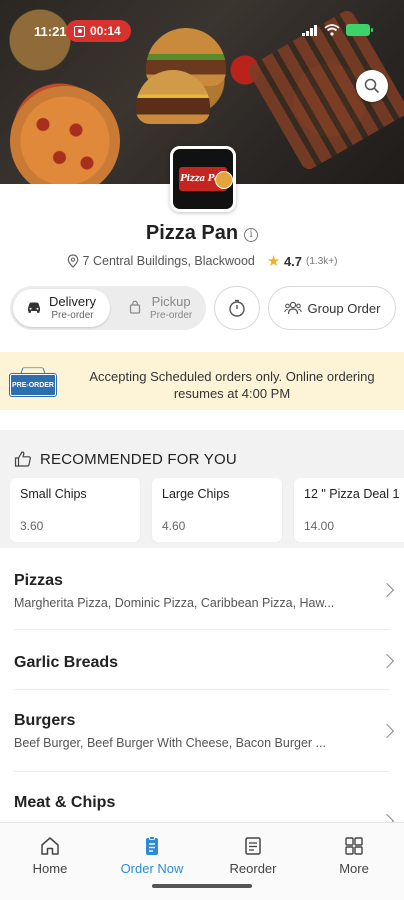 This screenshot has height=900, width=404. Describe the element at coordinates (354, 868) in the screenshot. I see `nav-more-label: More` at that location.